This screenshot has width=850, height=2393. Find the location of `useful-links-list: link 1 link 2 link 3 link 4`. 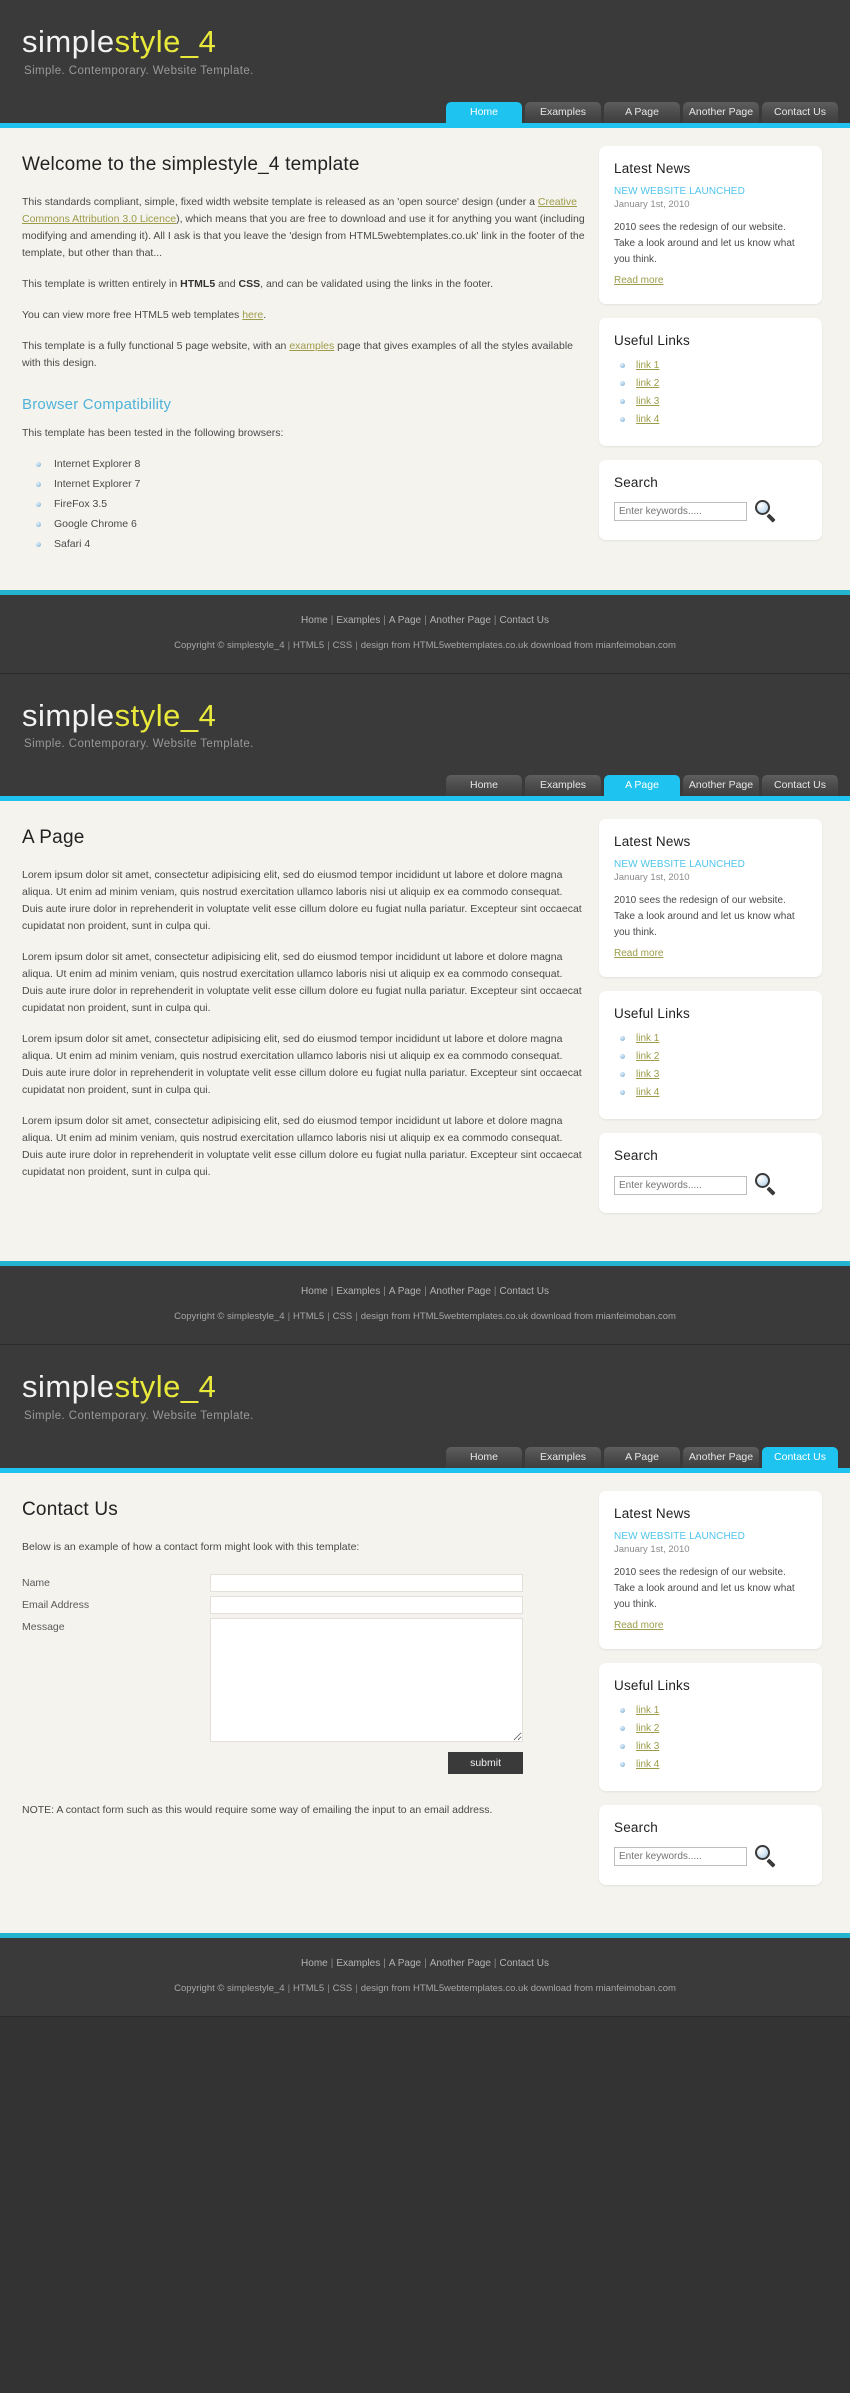

useful-links-list: link 1 link 2 link 3 link 4 is located at coordinates (710, 1738).